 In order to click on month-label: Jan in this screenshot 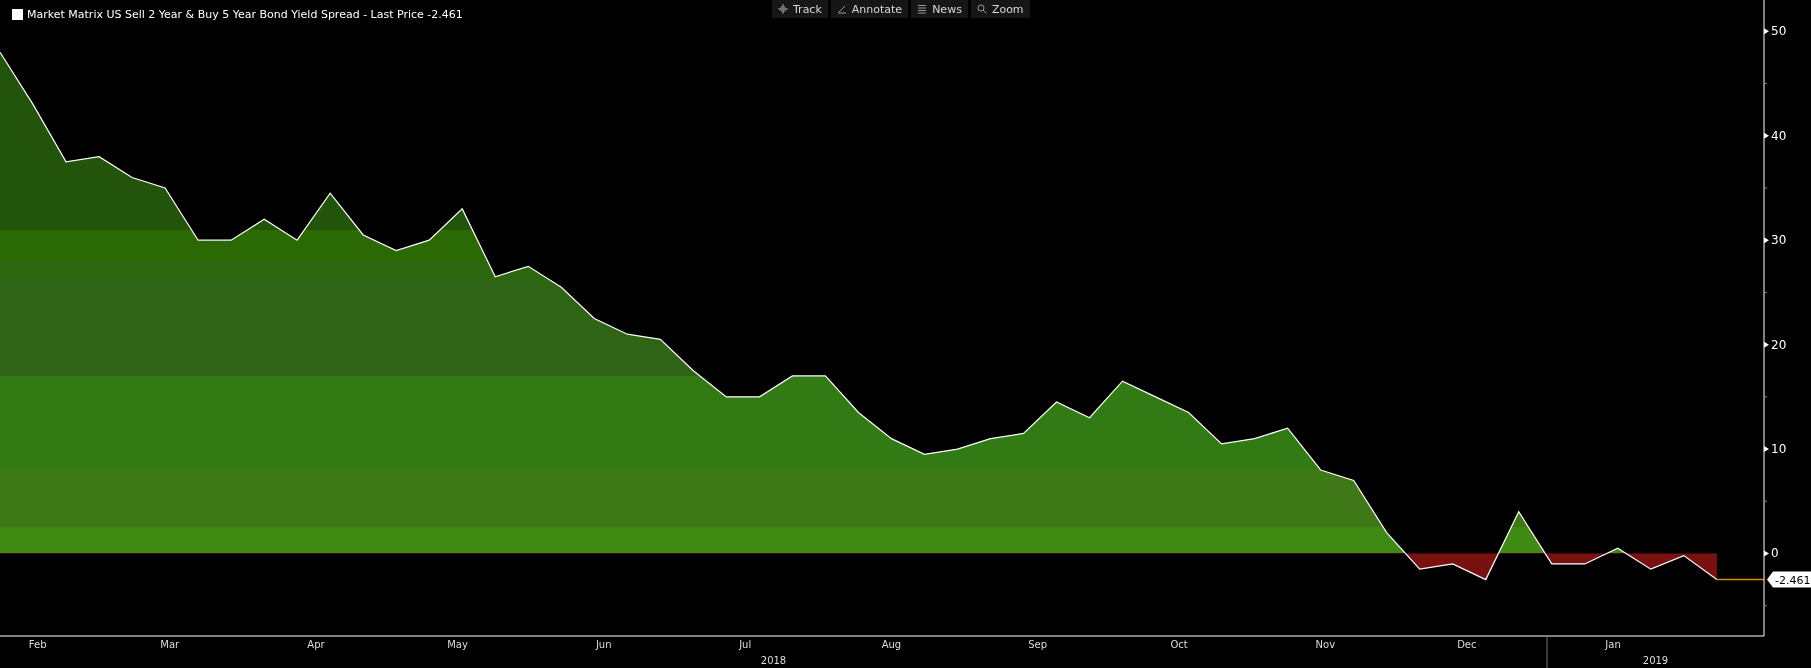, I will do `click(1613, 644)`.